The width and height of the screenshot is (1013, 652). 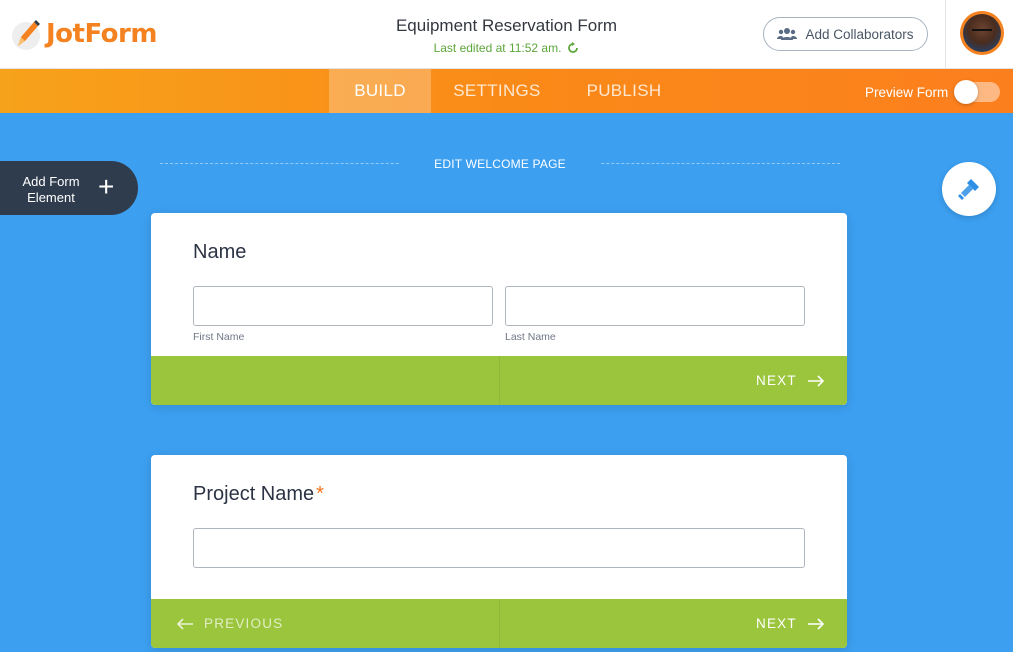 I want to click on form-designer-button, so click(x=969, y=189).